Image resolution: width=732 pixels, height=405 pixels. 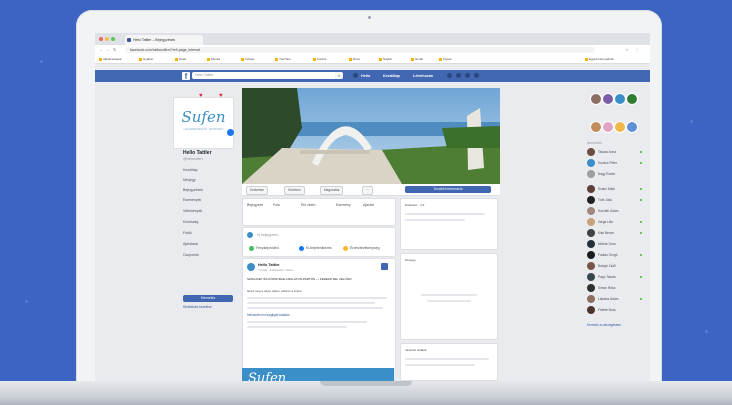 I want to click on close-window-dot, so click(x=101, y=39).